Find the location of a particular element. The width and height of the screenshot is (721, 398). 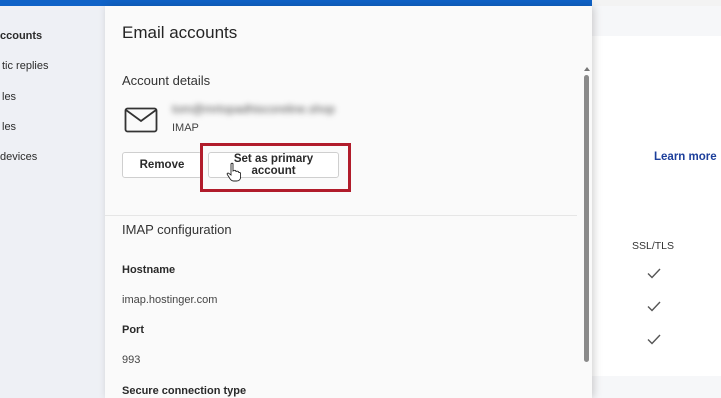

account-email-address: tom@mrtopadhiscoreline.shop is located at coordinates (253, 109).